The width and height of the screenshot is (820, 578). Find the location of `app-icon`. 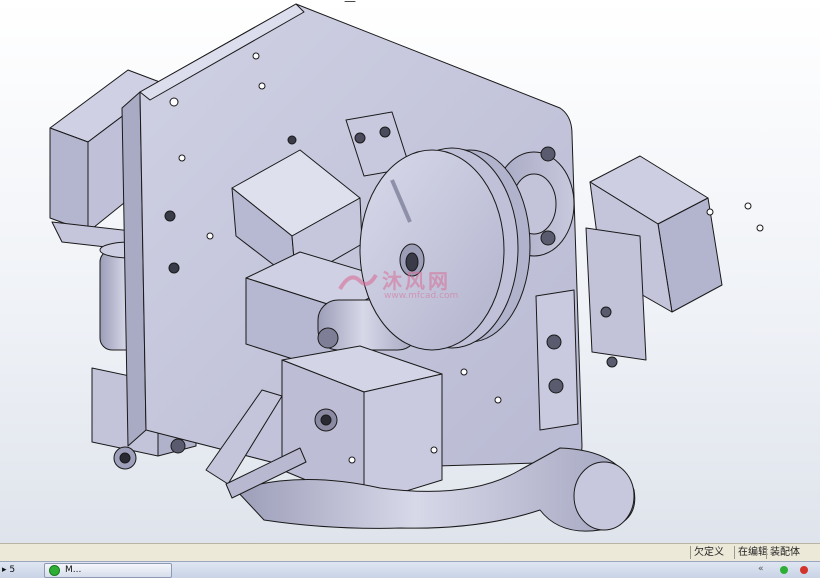

app-icon is located at coordinates (54, 570).